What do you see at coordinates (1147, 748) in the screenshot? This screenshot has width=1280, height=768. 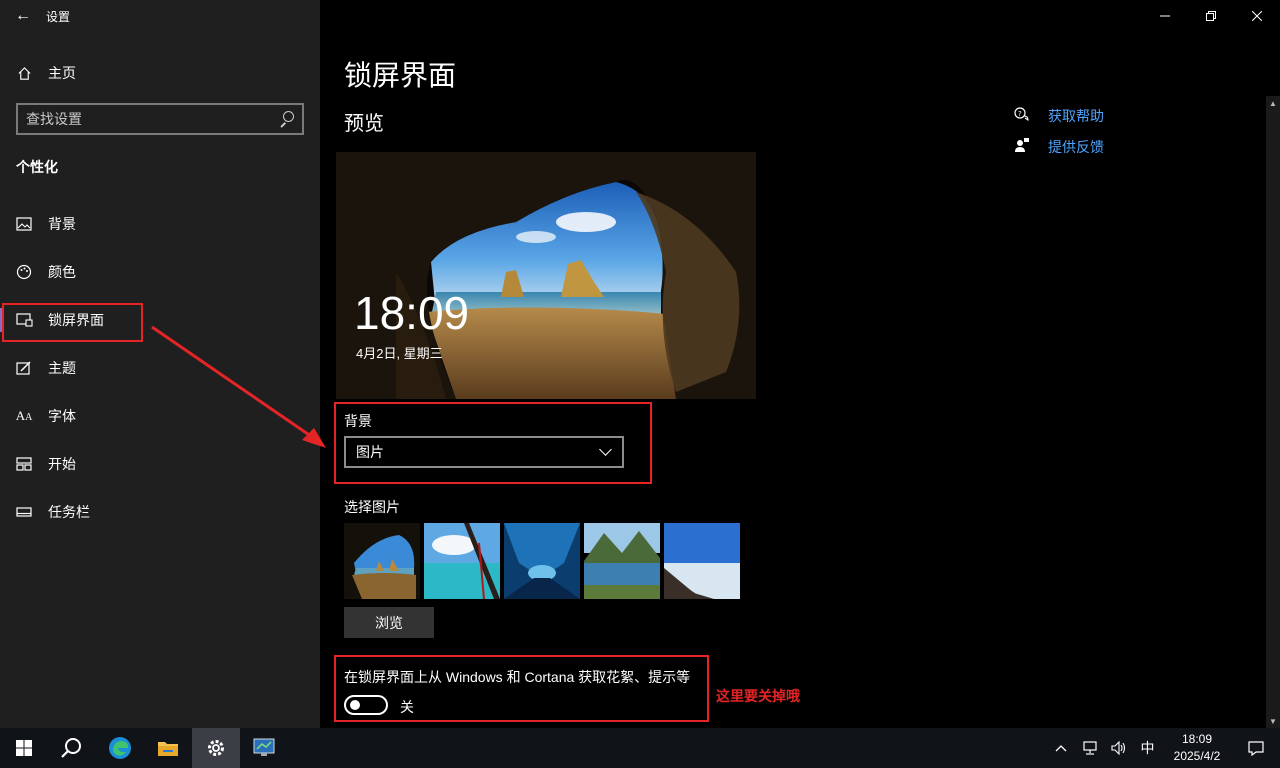 I see `ime-indicator: 中` at bounding box center [1147, 748].